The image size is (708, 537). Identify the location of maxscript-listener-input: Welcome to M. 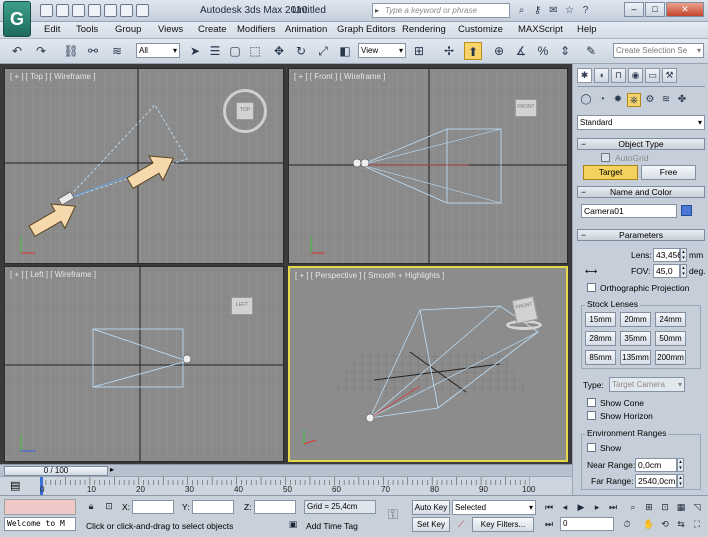
(40, 524).